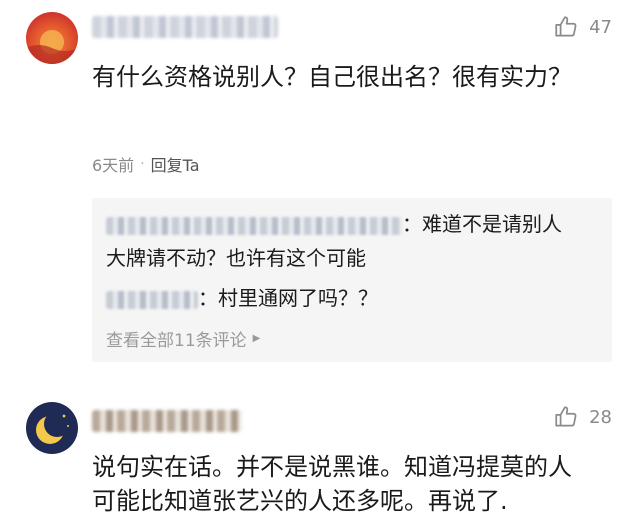 The height and width of the screenshot is (524, 628). I want to click on reply-text: 大牌请不动？也许有这个可能, so click(236, 258).